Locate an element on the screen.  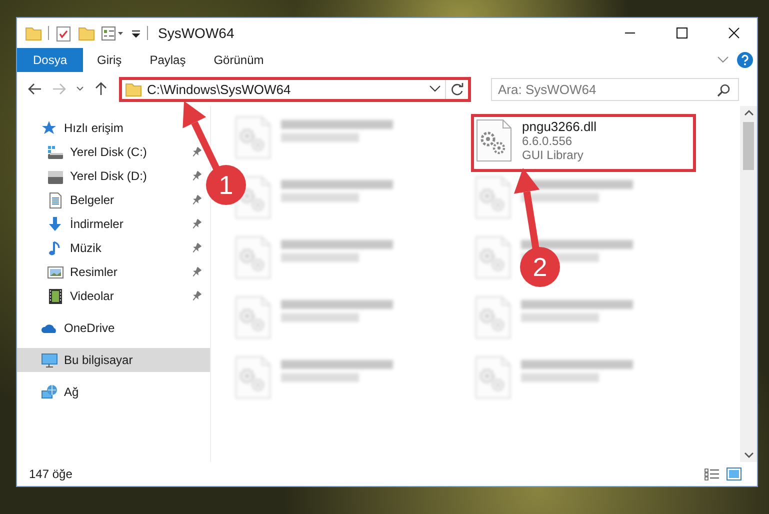
properties-icon is located at coordinates (113, 33).